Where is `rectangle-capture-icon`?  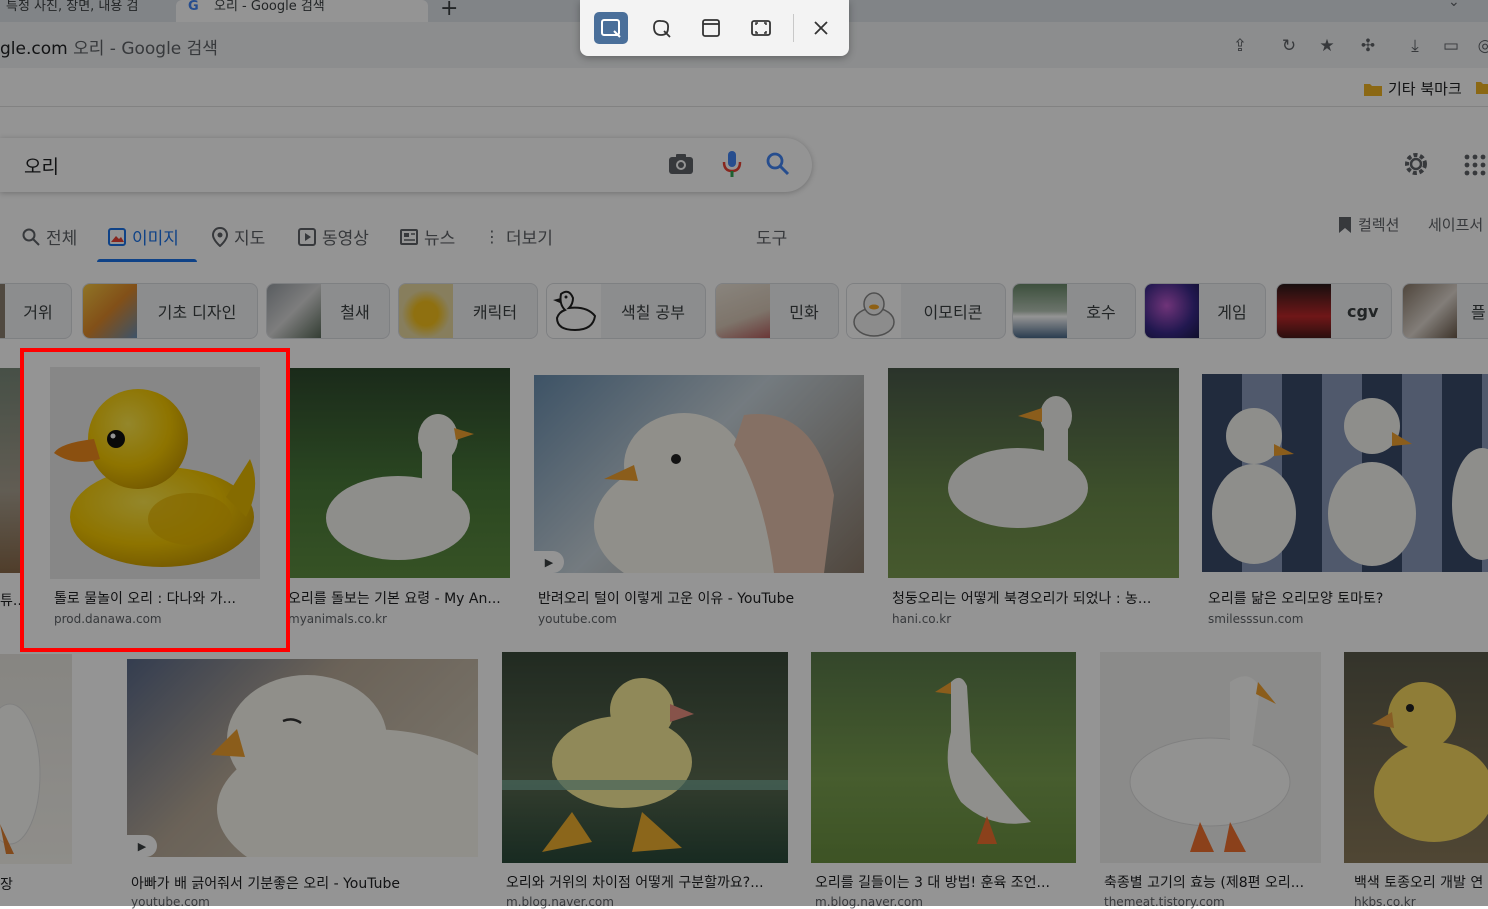 rectangle-capture-icon is located at coordinates (611, 28).